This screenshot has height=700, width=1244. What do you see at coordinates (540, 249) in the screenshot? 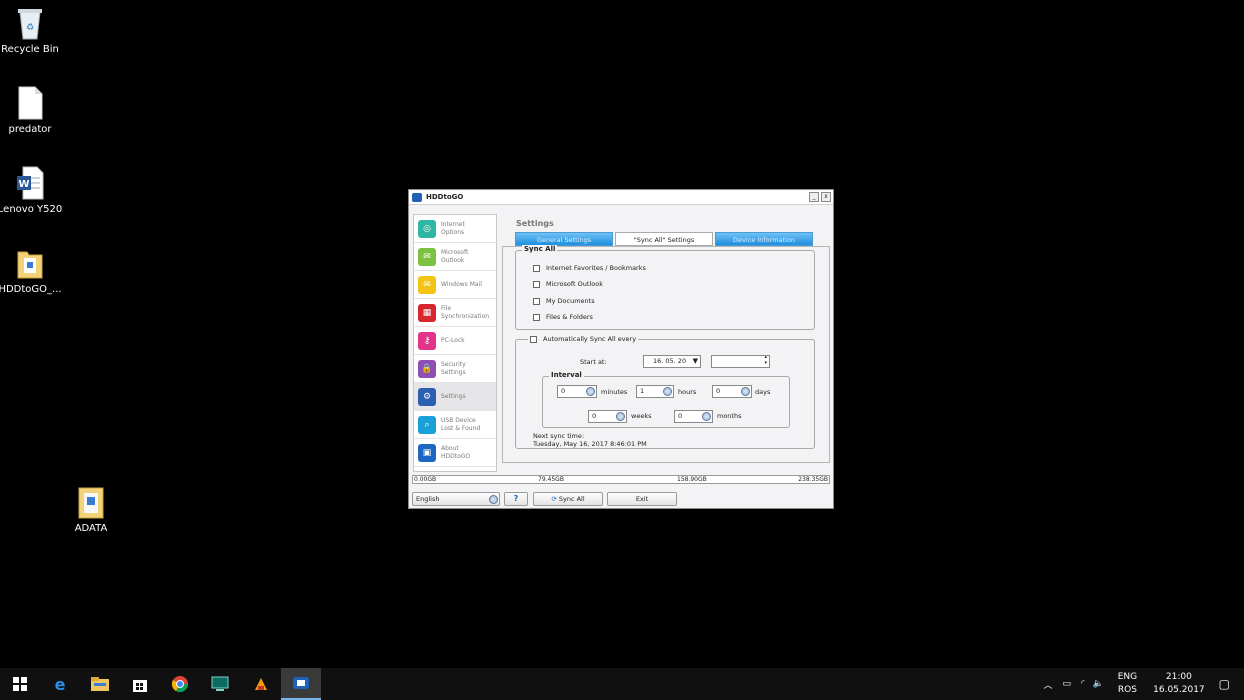
I see `group-title: Sync All` at bounding box center [540, 249].